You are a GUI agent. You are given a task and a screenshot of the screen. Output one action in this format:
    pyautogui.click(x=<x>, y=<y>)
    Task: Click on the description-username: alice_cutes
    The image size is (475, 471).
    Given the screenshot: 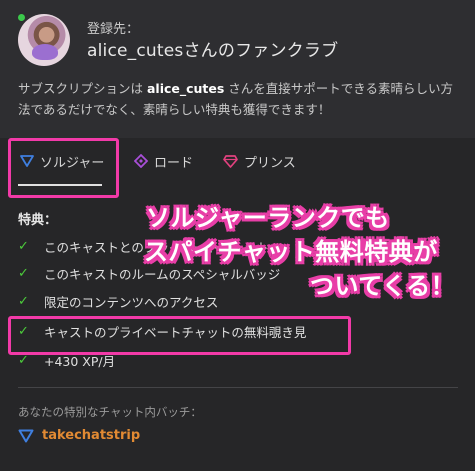 What is the action you would take?
    pyautogui.click(x=185, y=88)
    